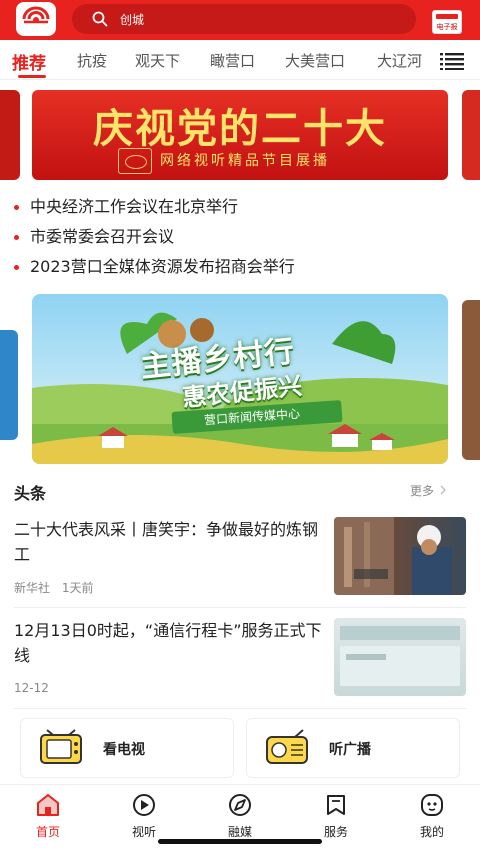 The width and height of the screenshot is (480, 853). I want to click on article-meta: 新华社 1天前, so click(53, 587).